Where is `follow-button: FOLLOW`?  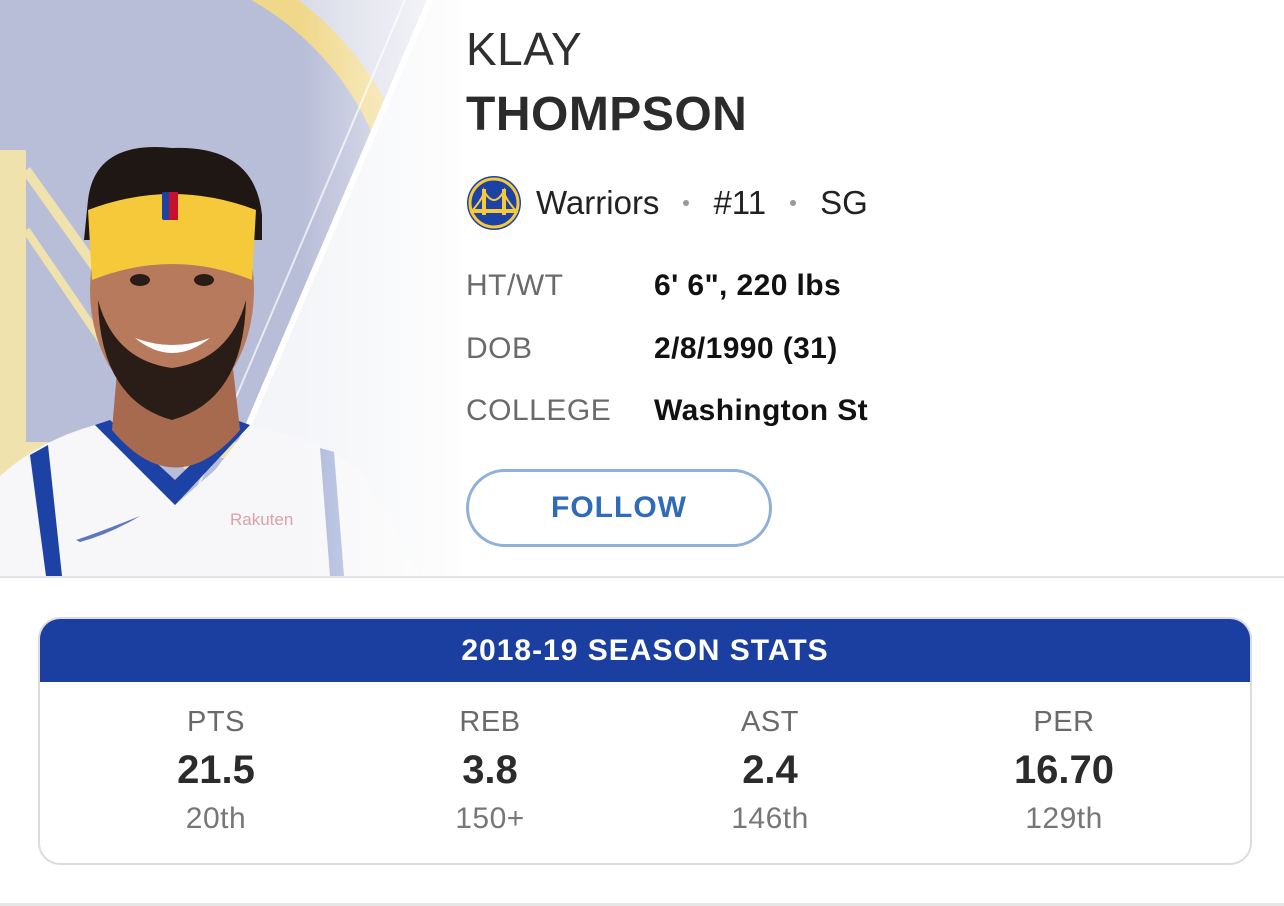 follow-button: FOLLOW is located at coordinates (619, 508).